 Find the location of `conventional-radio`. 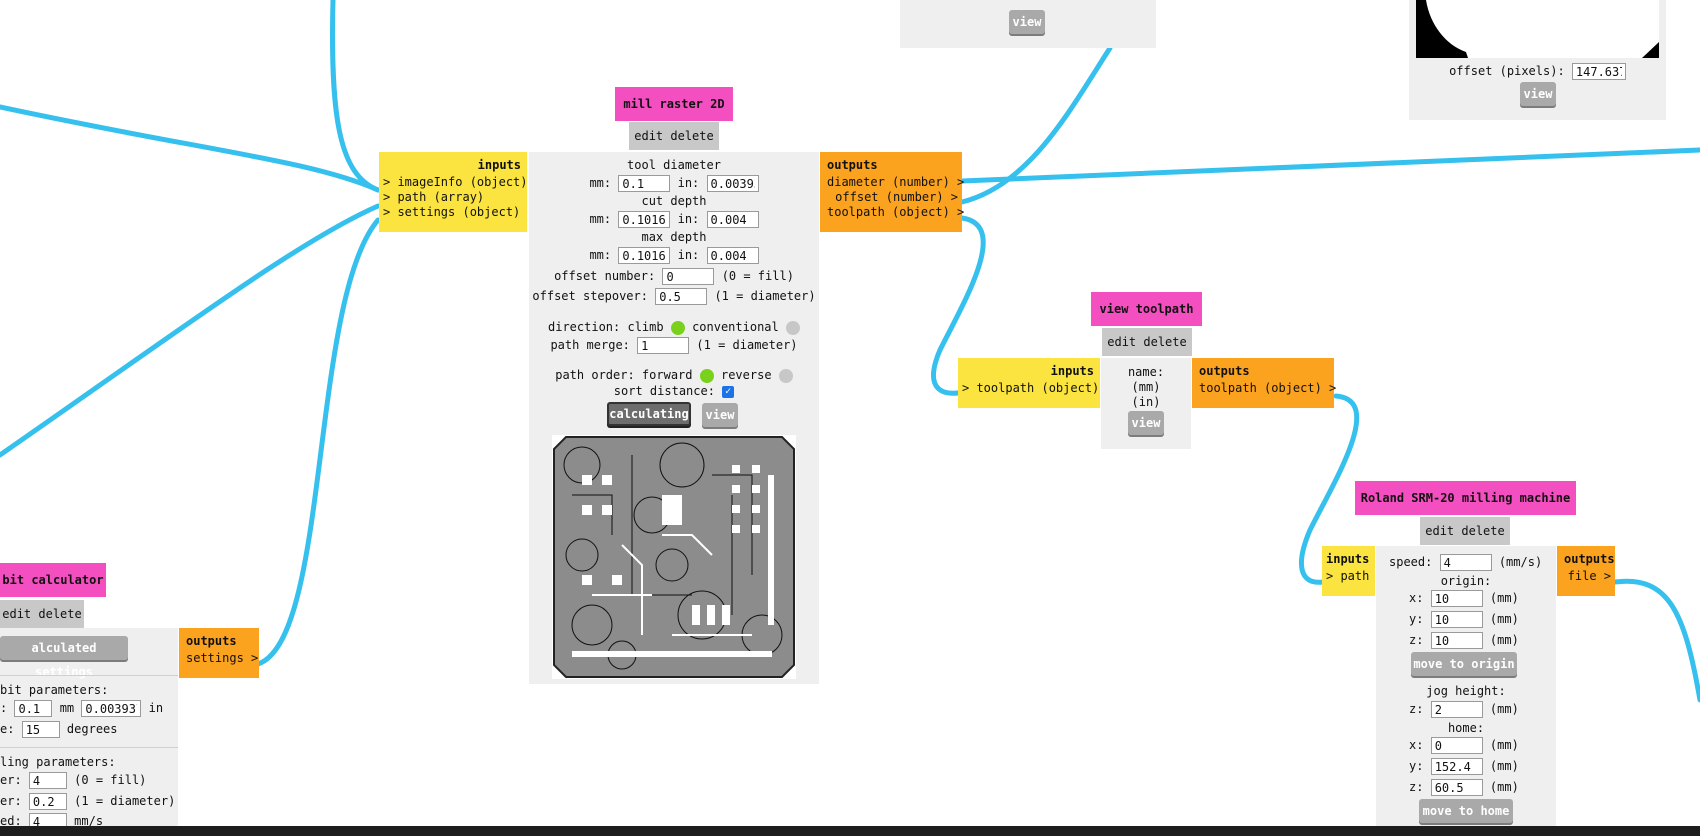

conventional-radio is located at coordinates (793, 327).